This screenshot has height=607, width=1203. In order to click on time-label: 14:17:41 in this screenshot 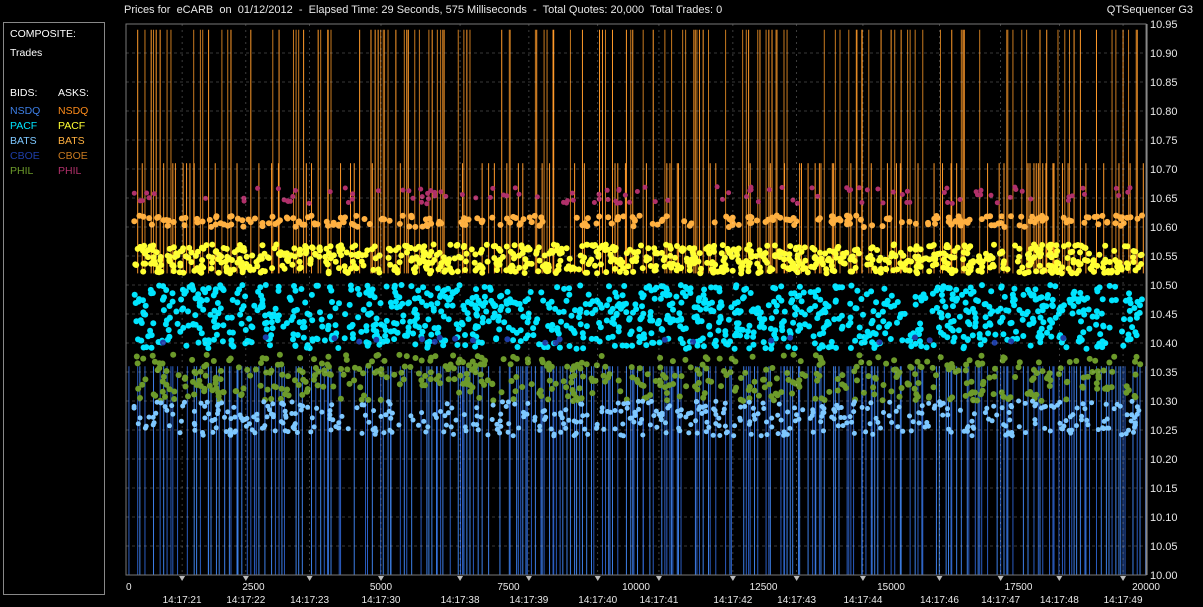, I will do `click(658, 600)`.